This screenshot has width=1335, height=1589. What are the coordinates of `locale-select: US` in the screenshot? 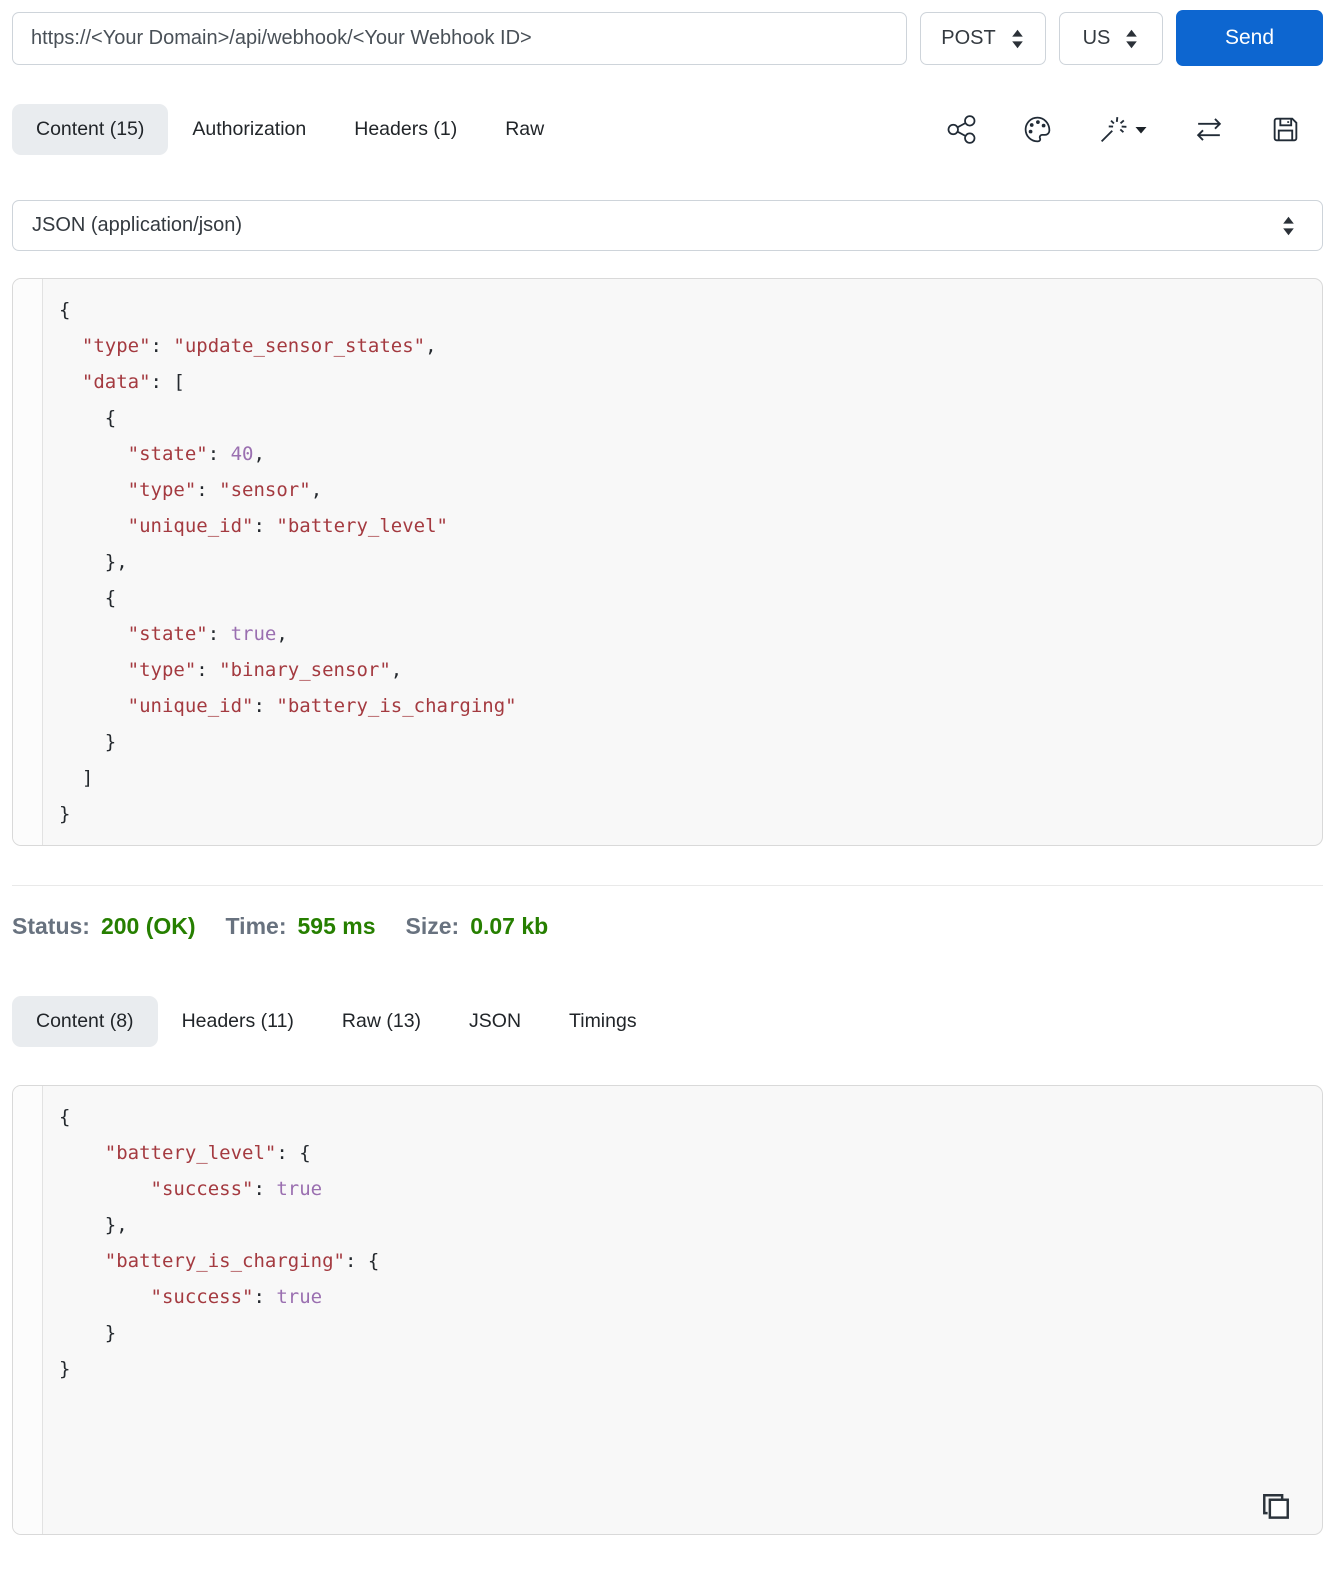 It's located at (1111, 38).